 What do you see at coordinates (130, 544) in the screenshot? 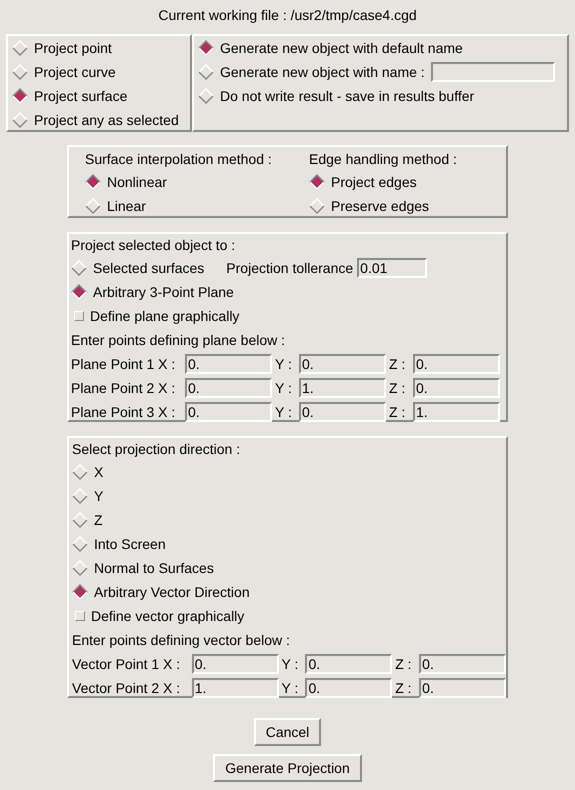
I see `radio-label: Into Screen` at bounding box center [130, 544].